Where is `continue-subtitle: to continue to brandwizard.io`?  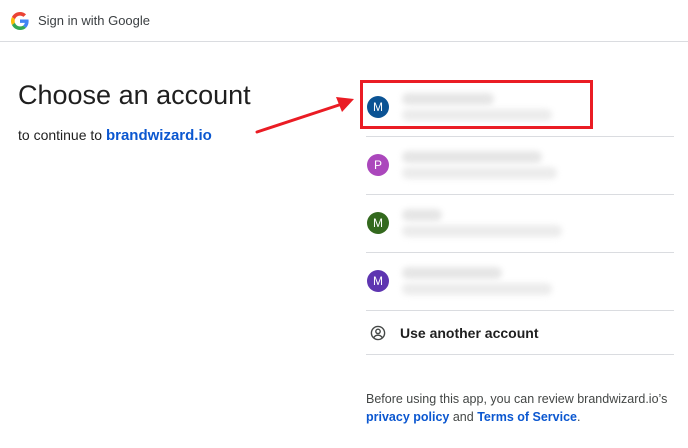 continue-subtitle: to continue to brandwizard.io is located at coordinates (115, 135).